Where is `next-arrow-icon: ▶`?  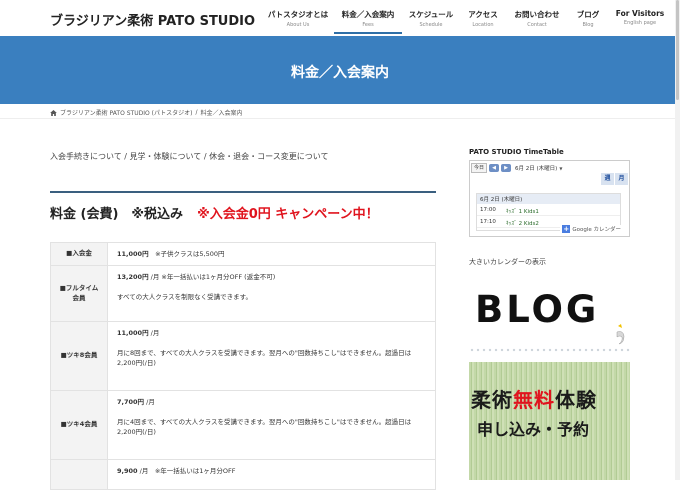 next-arrow-icon: ▶ is located at coordinates (506, 168).